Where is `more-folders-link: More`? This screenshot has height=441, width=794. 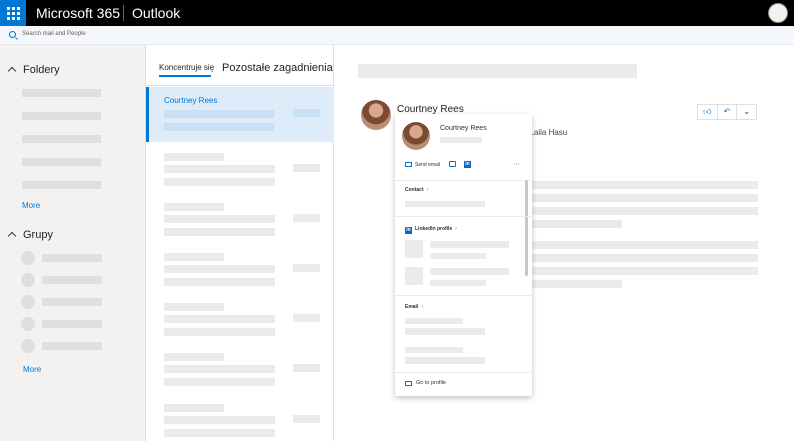
more-folders-link: More is located at coordinates (31, 205).